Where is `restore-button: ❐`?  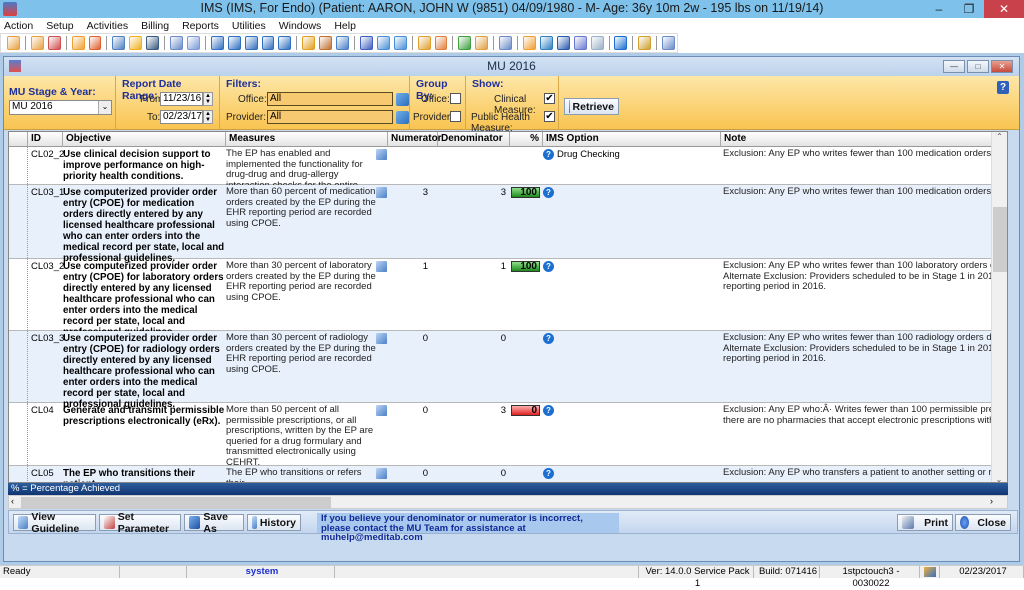 restore-button: ❐ is located at coordinates (969, 9).